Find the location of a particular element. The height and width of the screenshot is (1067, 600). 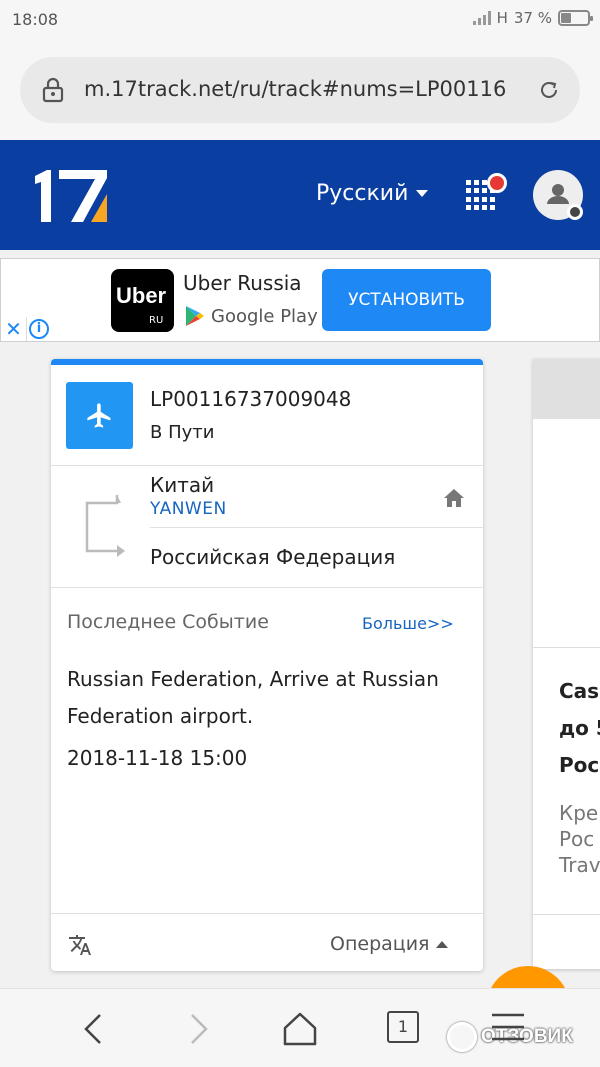

browser-toolbar: m.17track.net/ru/track#nums=LP00116 is located at coordinates (300, 90).